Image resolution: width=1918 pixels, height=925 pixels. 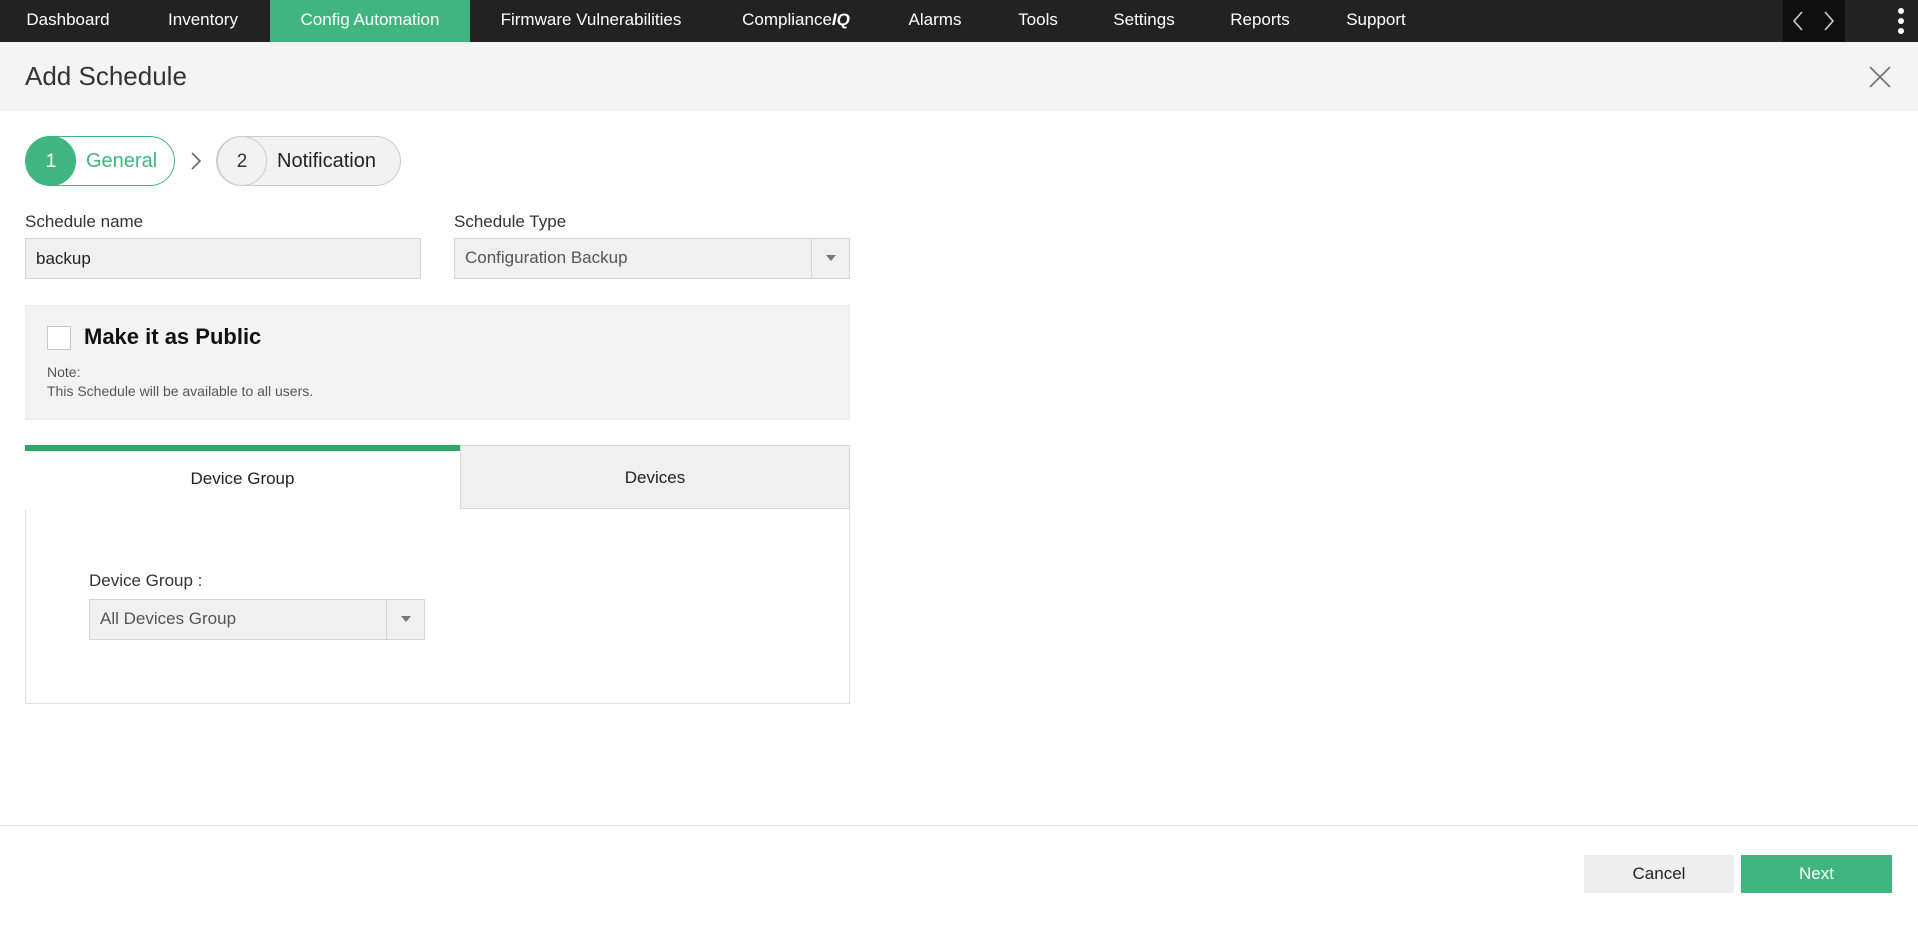 I want to click on nav-tab-tools: Tools, so click(x=1038, y=21).